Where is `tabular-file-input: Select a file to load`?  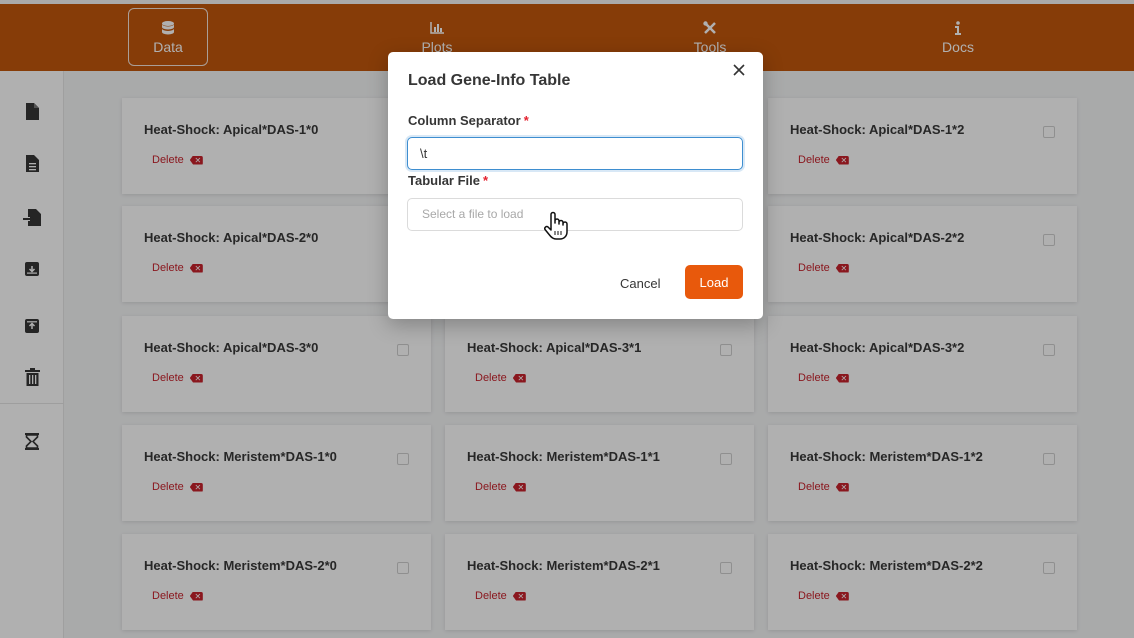
tabular-file-input: Select a file to load is located at coordinates (575, 214).